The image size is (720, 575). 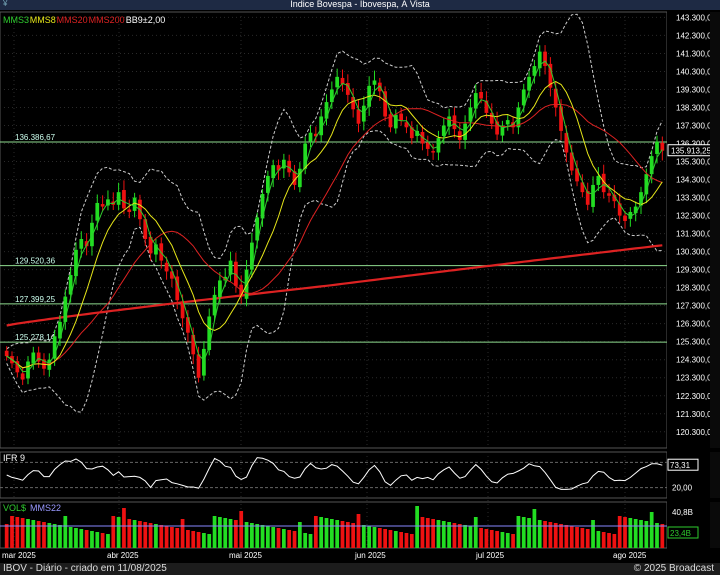 What do you see at coordinates (72, 20) in the screenshot?
I see `legend-item: MMS20` at bounding box center [72, 20].